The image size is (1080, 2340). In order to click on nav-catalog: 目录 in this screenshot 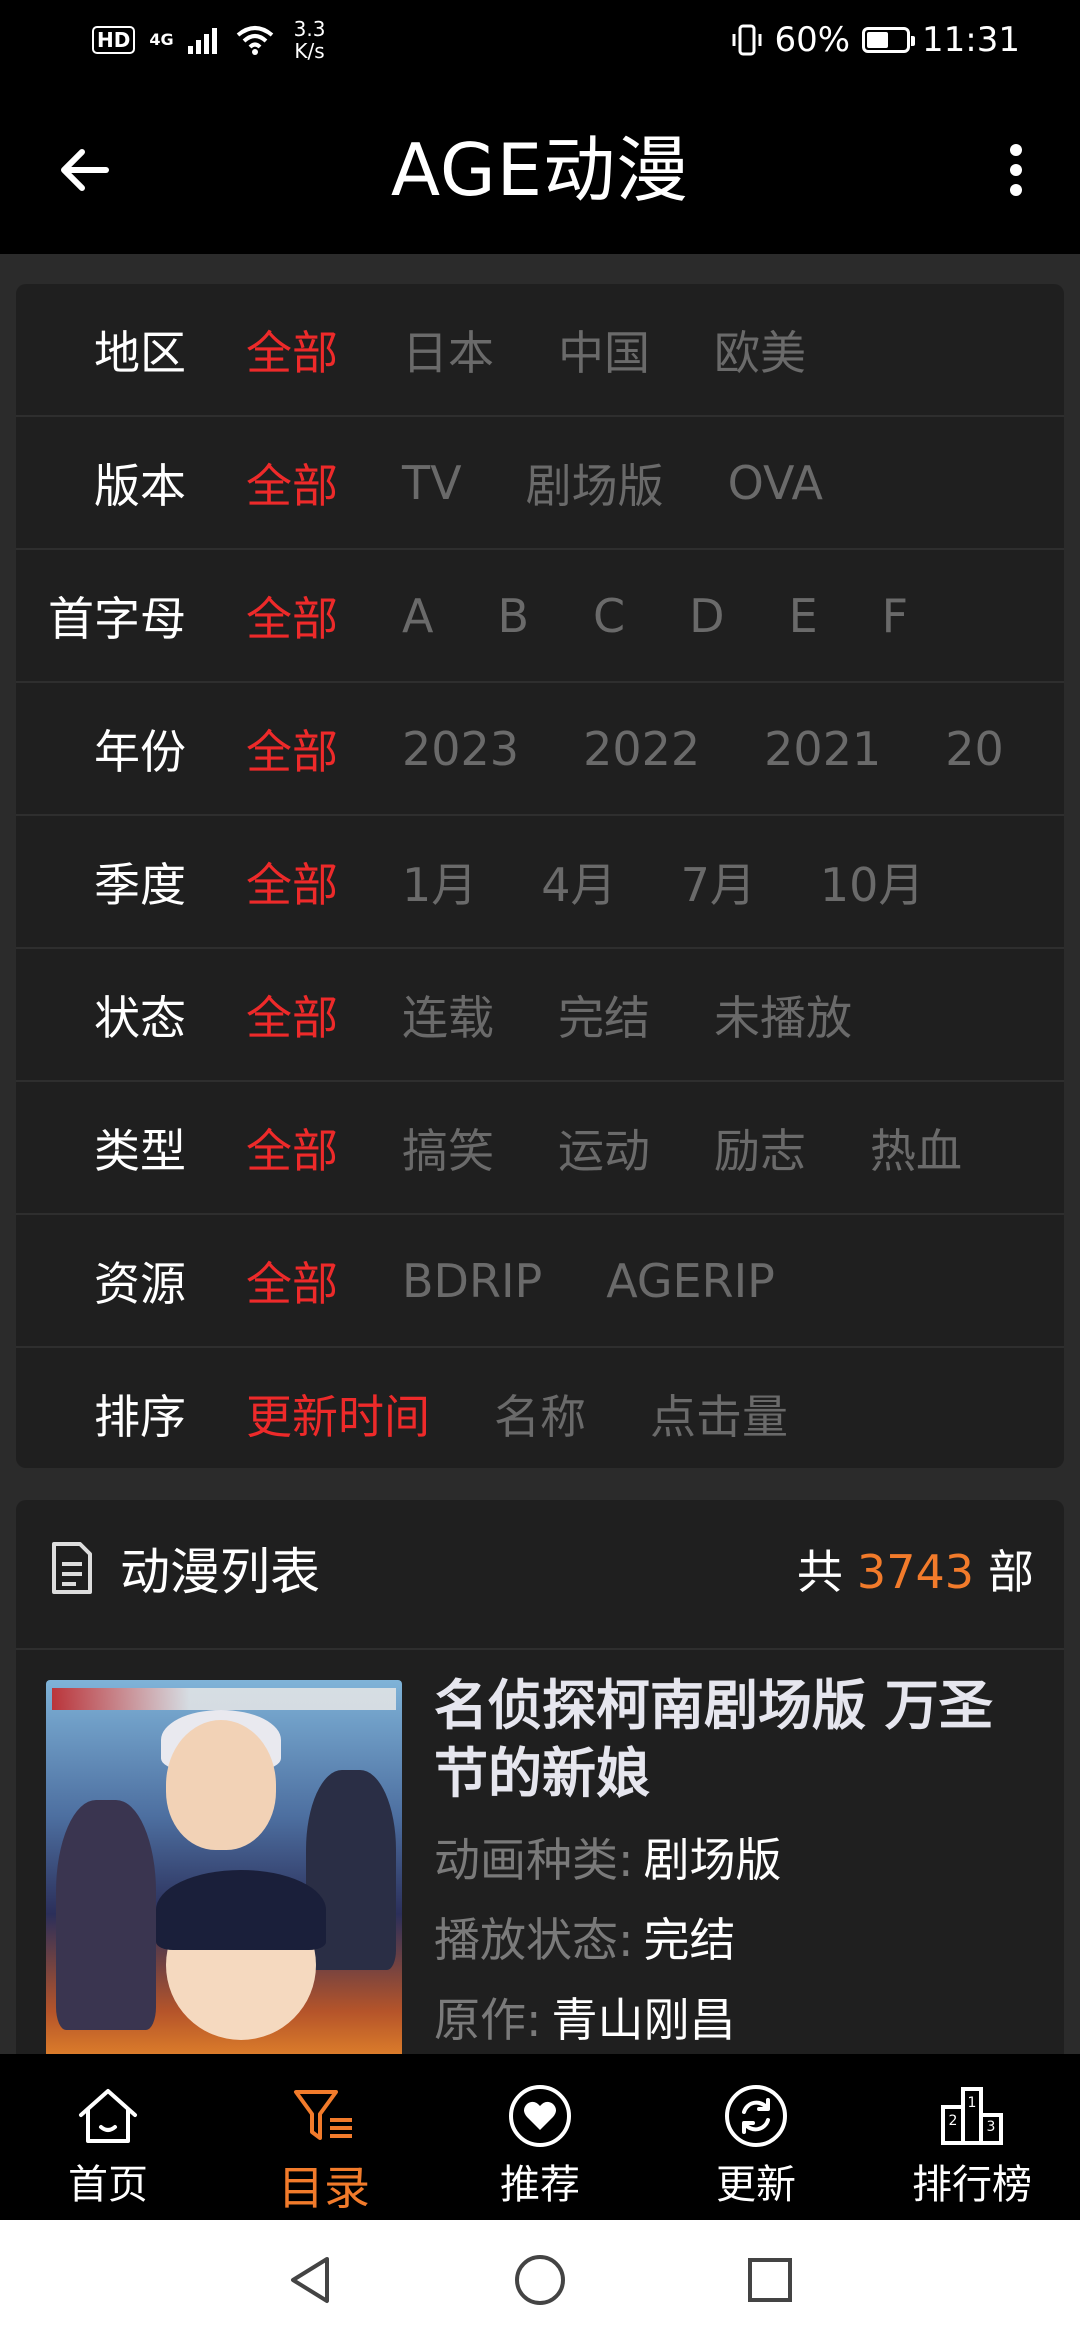, I will do `click(324, 2137)`.